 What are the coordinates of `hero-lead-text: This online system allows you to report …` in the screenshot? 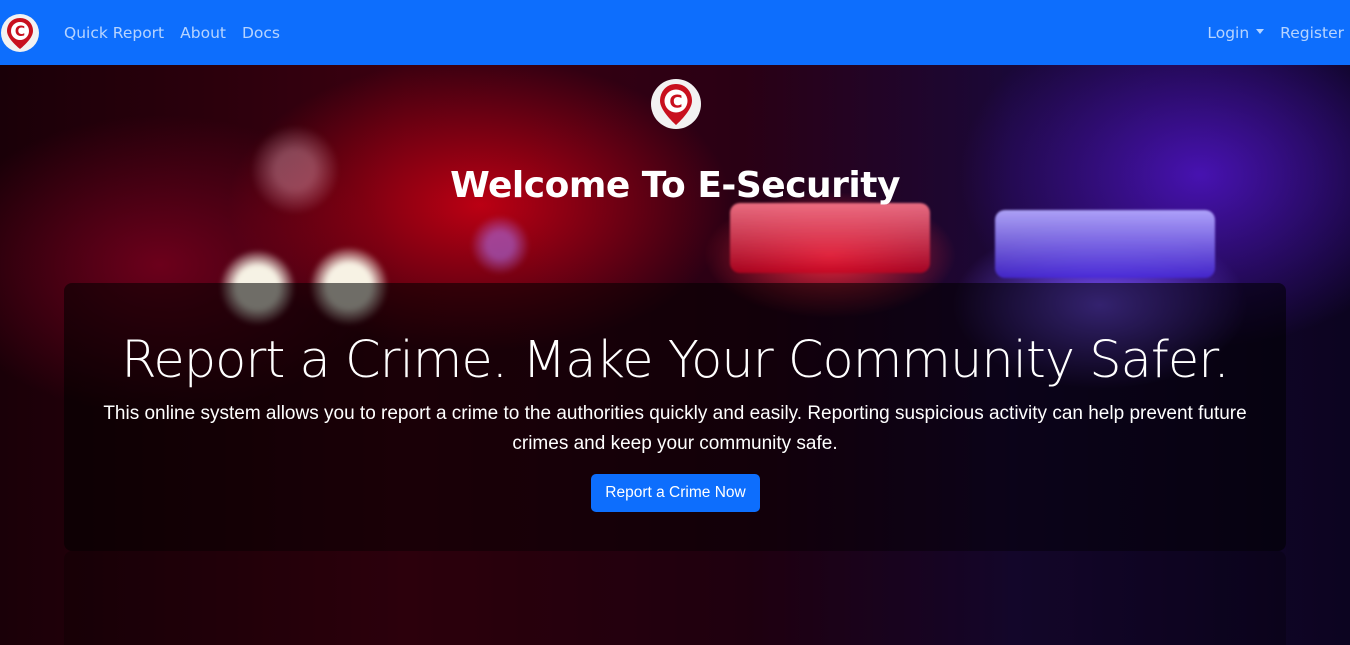 It's located at (675, 428).